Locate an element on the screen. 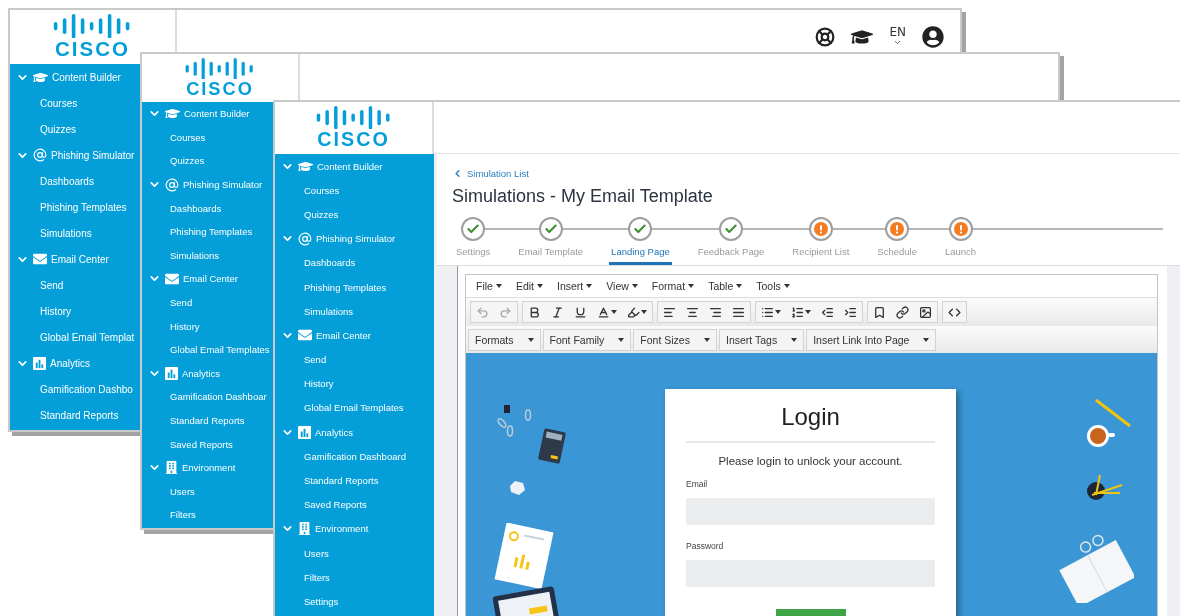 The height and width of the screenshot is (616, 1180). logo-wordmark: CISCO is located at coordinates (220, 89).